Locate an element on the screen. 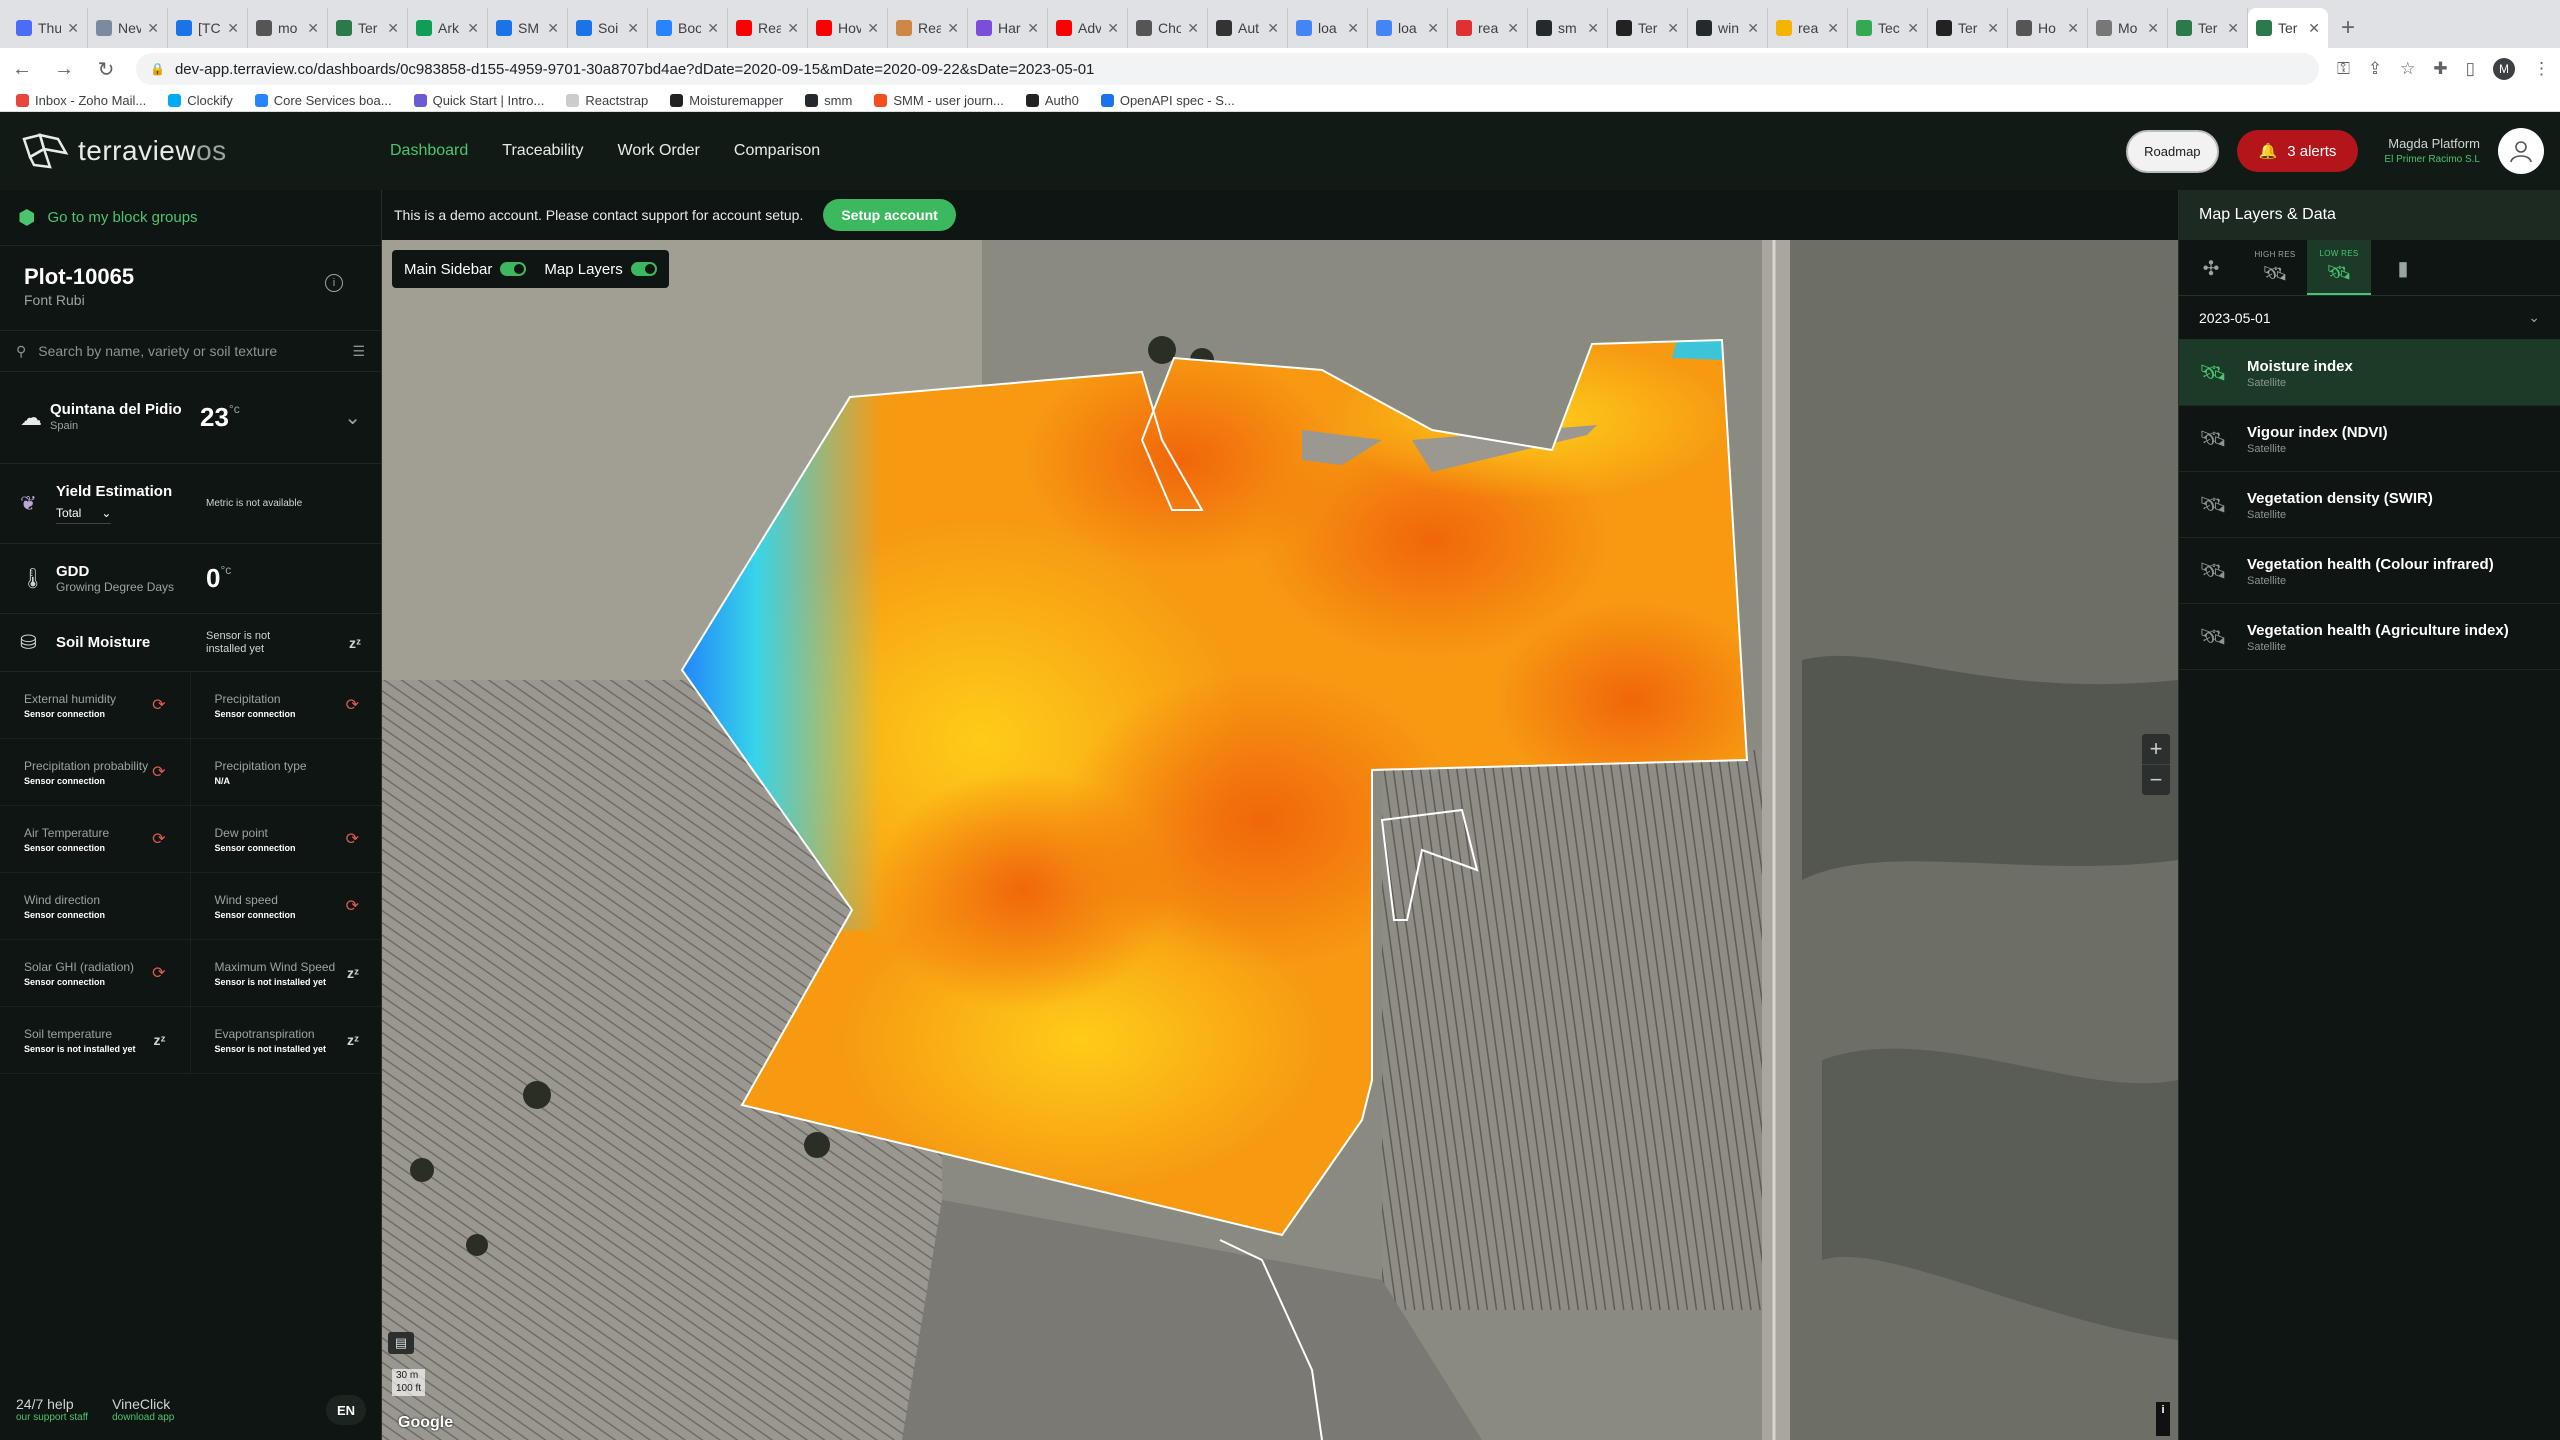 This screenshot has height=1440, width=2560. browser-tab: mo ✕ is located at coordinates (288, 28).